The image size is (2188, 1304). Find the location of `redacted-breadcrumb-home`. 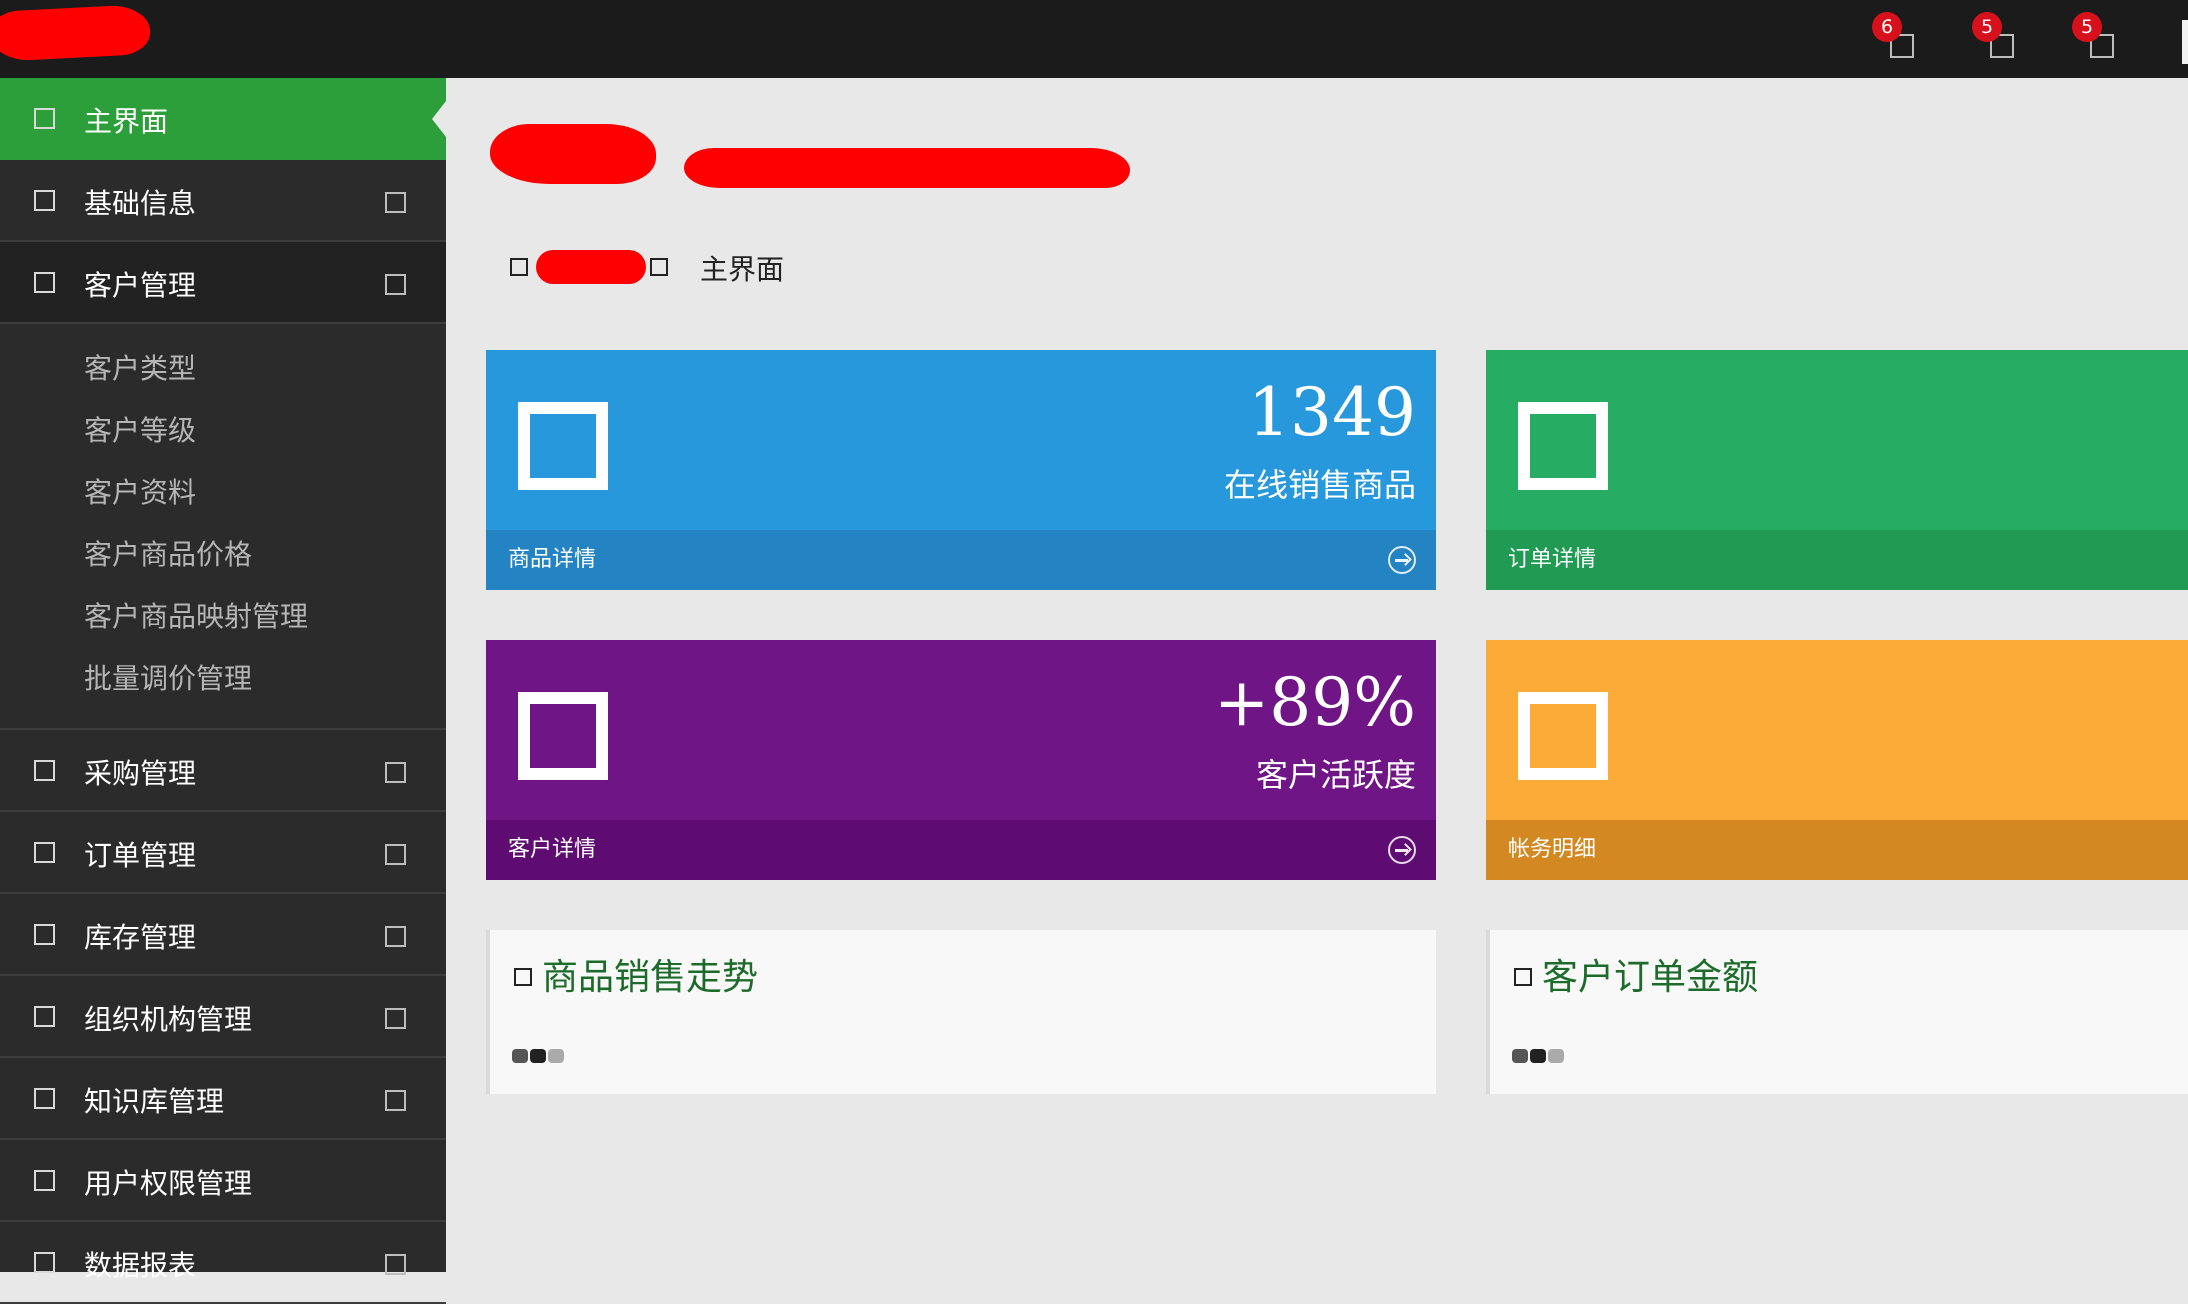

redacted-breadcrumb-home is located at coordinates (591, 267).